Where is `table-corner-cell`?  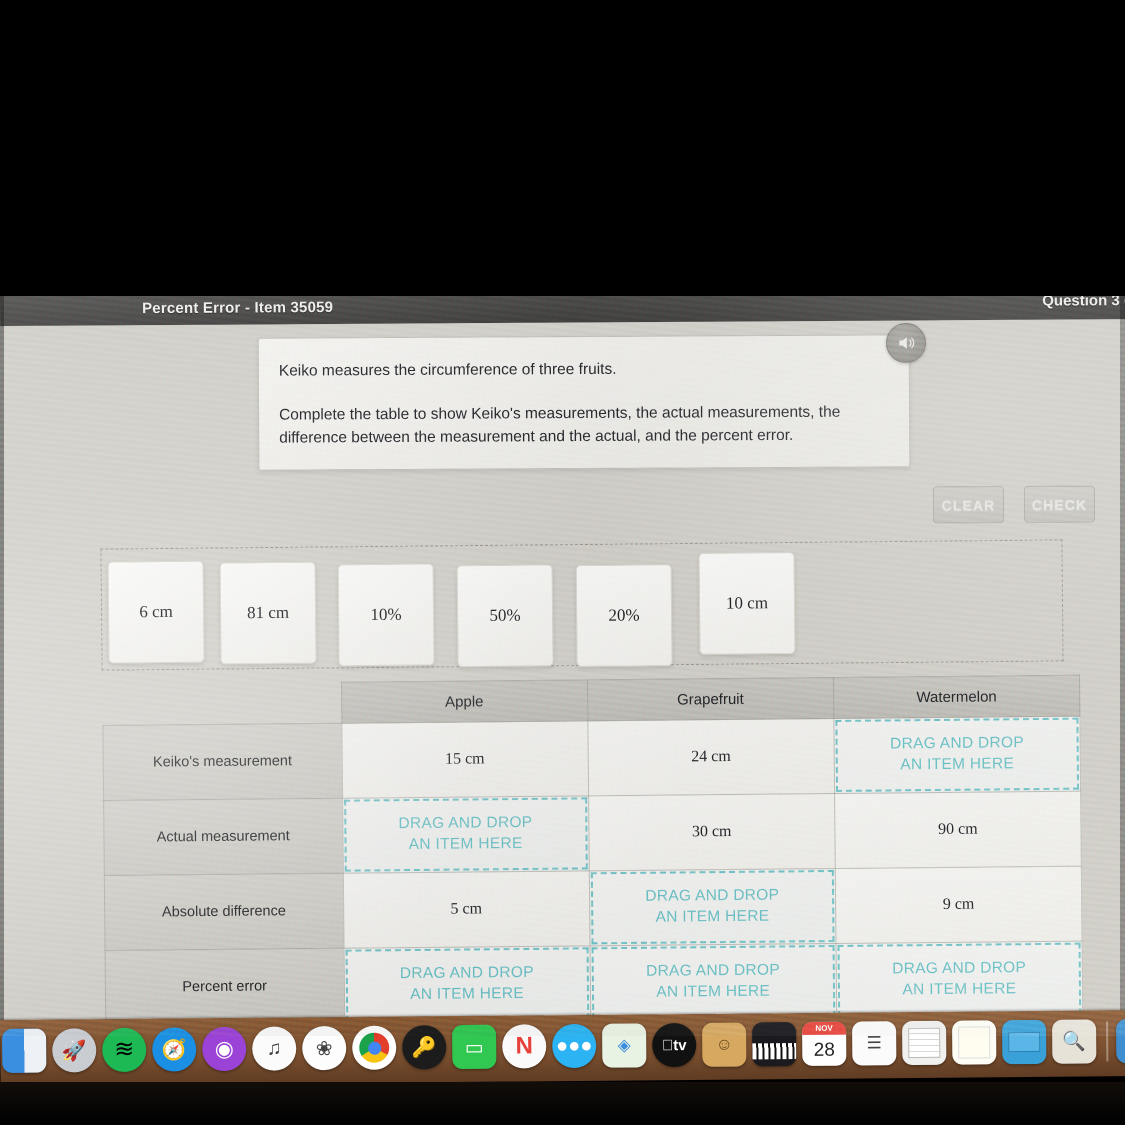 table-corner-cell is located at coordinates (222, 703).